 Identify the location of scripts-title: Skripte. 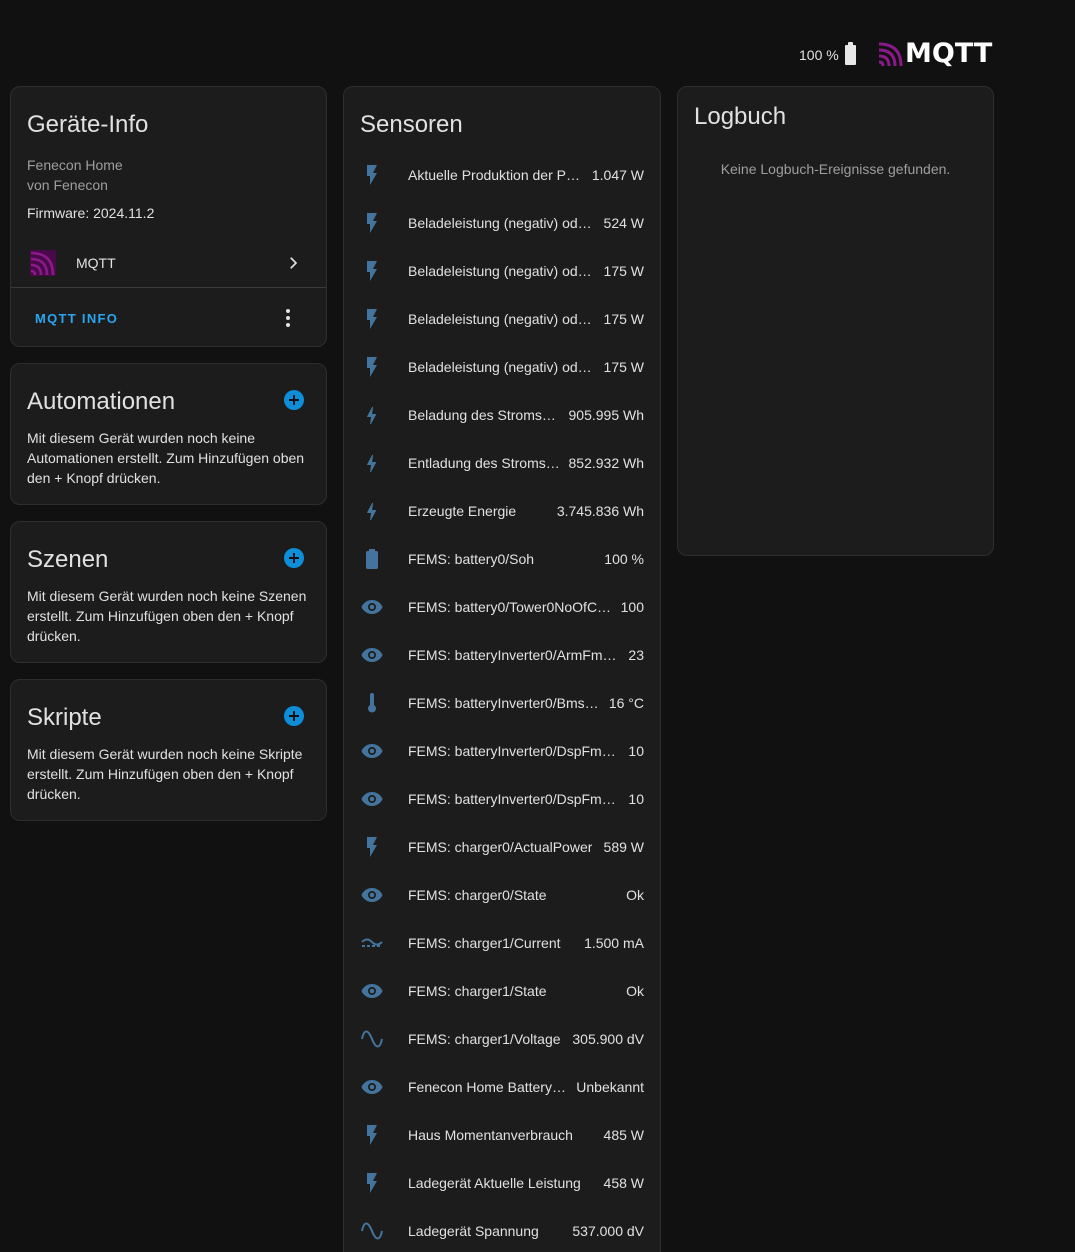
(64, 717).